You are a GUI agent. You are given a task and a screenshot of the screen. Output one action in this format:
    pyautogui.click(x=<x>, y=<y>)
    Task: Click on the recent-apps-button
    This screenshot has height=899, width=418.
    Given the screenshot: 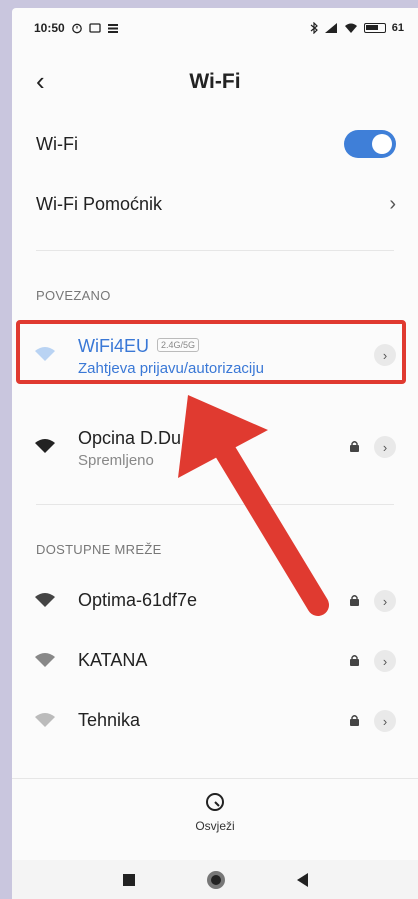 What is the action you would take?
    pyautogui.click(x=128, y=879)
    